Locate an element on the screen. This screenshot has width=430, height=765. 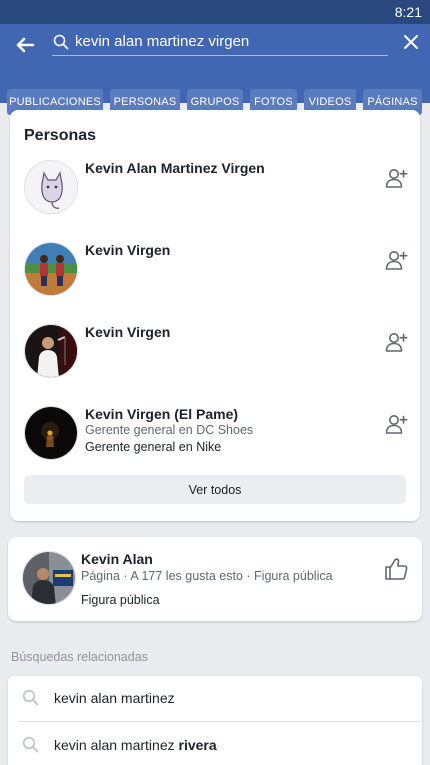
person-name: Kevin Virgen (El Pame) is located at coordinates (161, 414).